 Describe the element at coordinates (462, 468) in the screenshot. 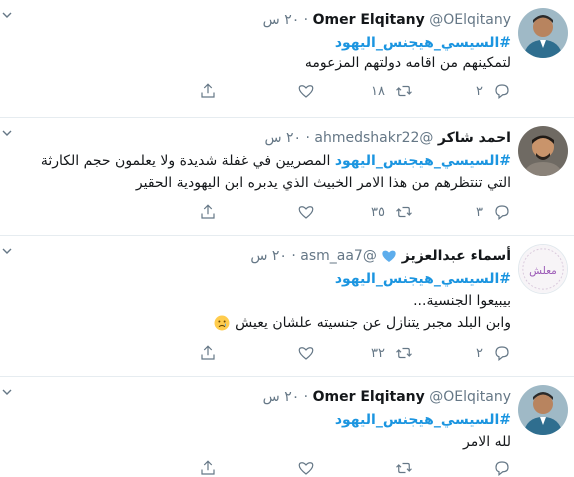

I see `reply-button` at that location.